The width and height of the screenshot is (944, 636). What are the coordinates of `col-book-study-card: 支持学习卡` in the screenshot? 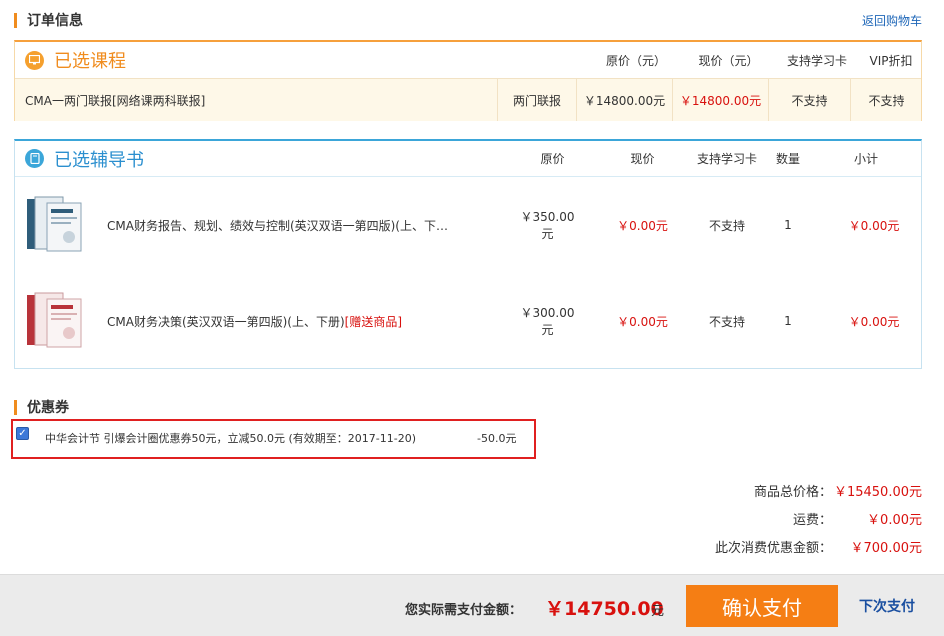 It's located at (726, 159).